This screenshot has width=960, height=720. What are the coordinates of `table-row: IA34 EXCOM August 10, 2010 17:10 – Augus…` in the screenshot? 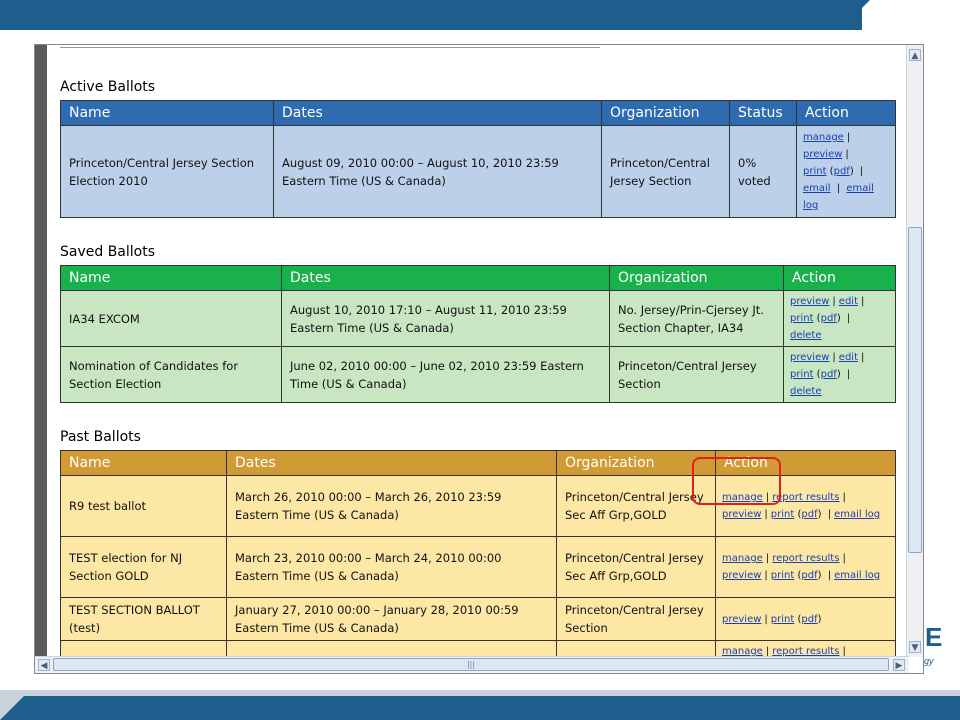 It's located at (478, 318).